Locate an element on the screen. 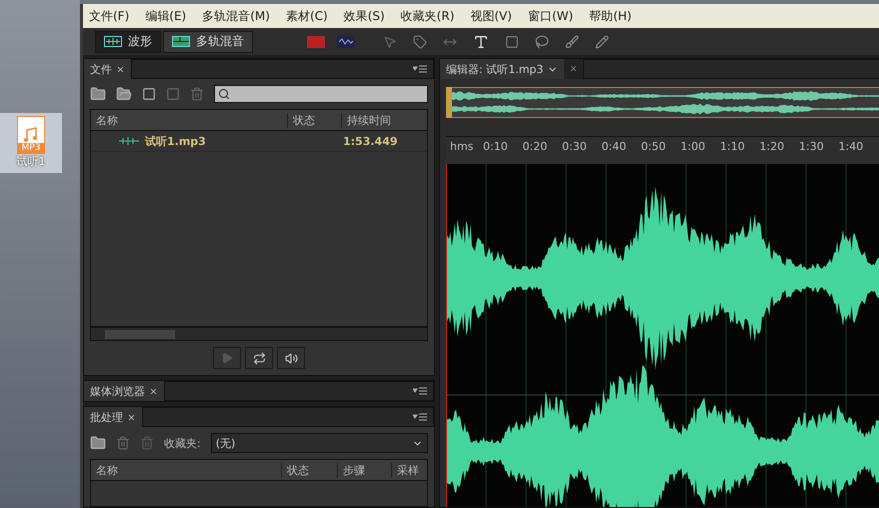  loop-icon is located at coordinates (259, 358).